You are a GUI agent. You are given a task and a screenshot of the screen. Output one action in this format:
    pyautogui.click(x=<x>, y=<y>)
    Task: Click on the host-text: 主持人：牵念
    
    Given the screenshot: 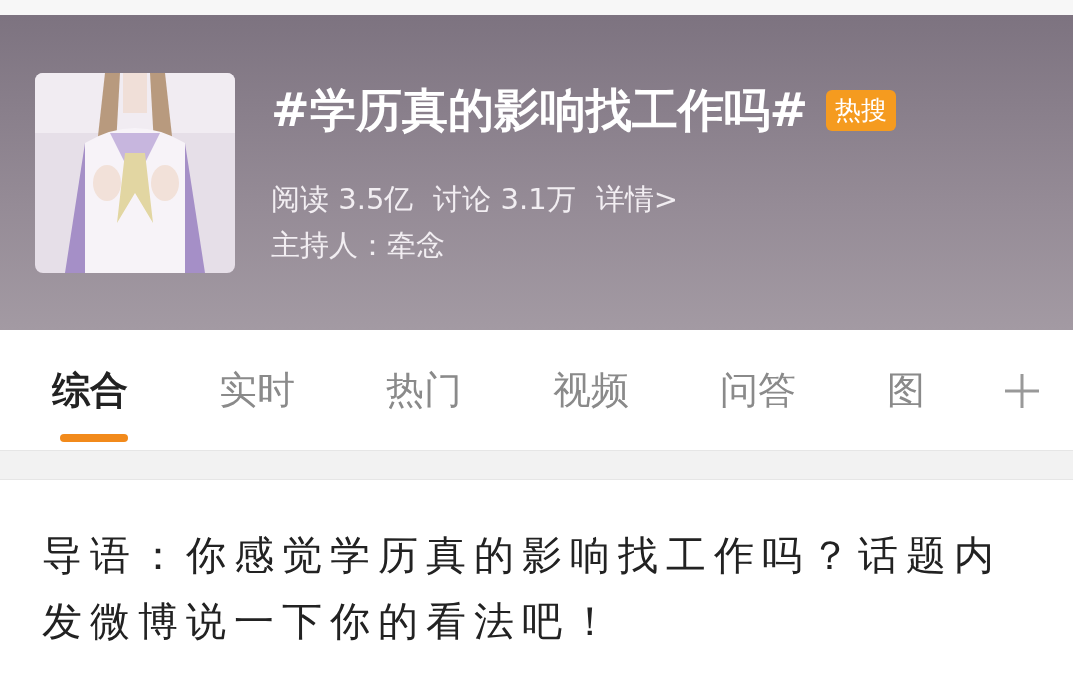 What is the action you would take?
    pyautogui.click(x=358, y=245)
    